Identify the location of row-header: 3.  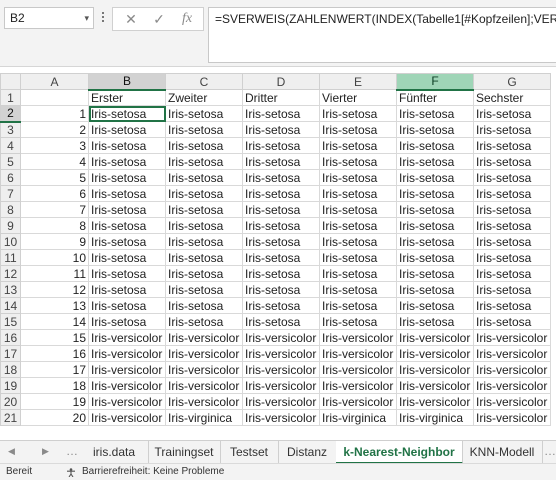
(10, 129).